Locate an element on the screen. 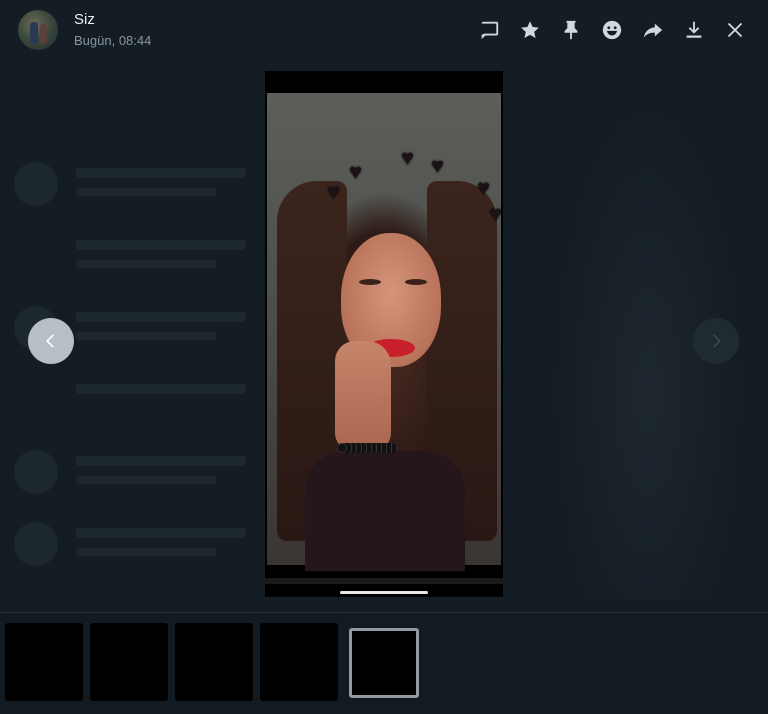 The height and width of the screenshot is (714, 768). avatar is located at coordinates (38, 30).